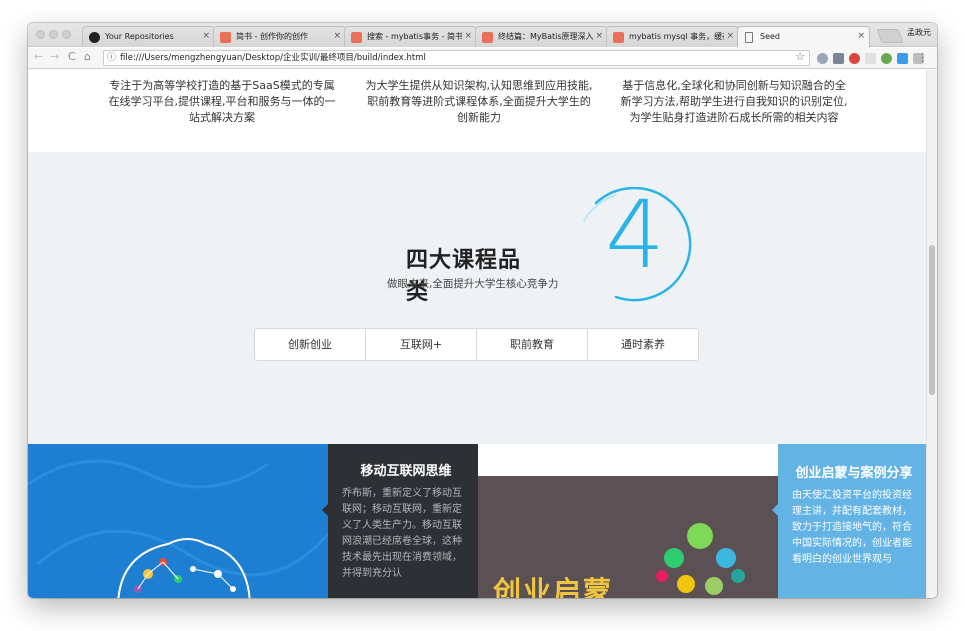 The image size is (965, 631). Describe the element at coordinates (854, 58) in the screenshot. I see `adblock-icon` at that location.